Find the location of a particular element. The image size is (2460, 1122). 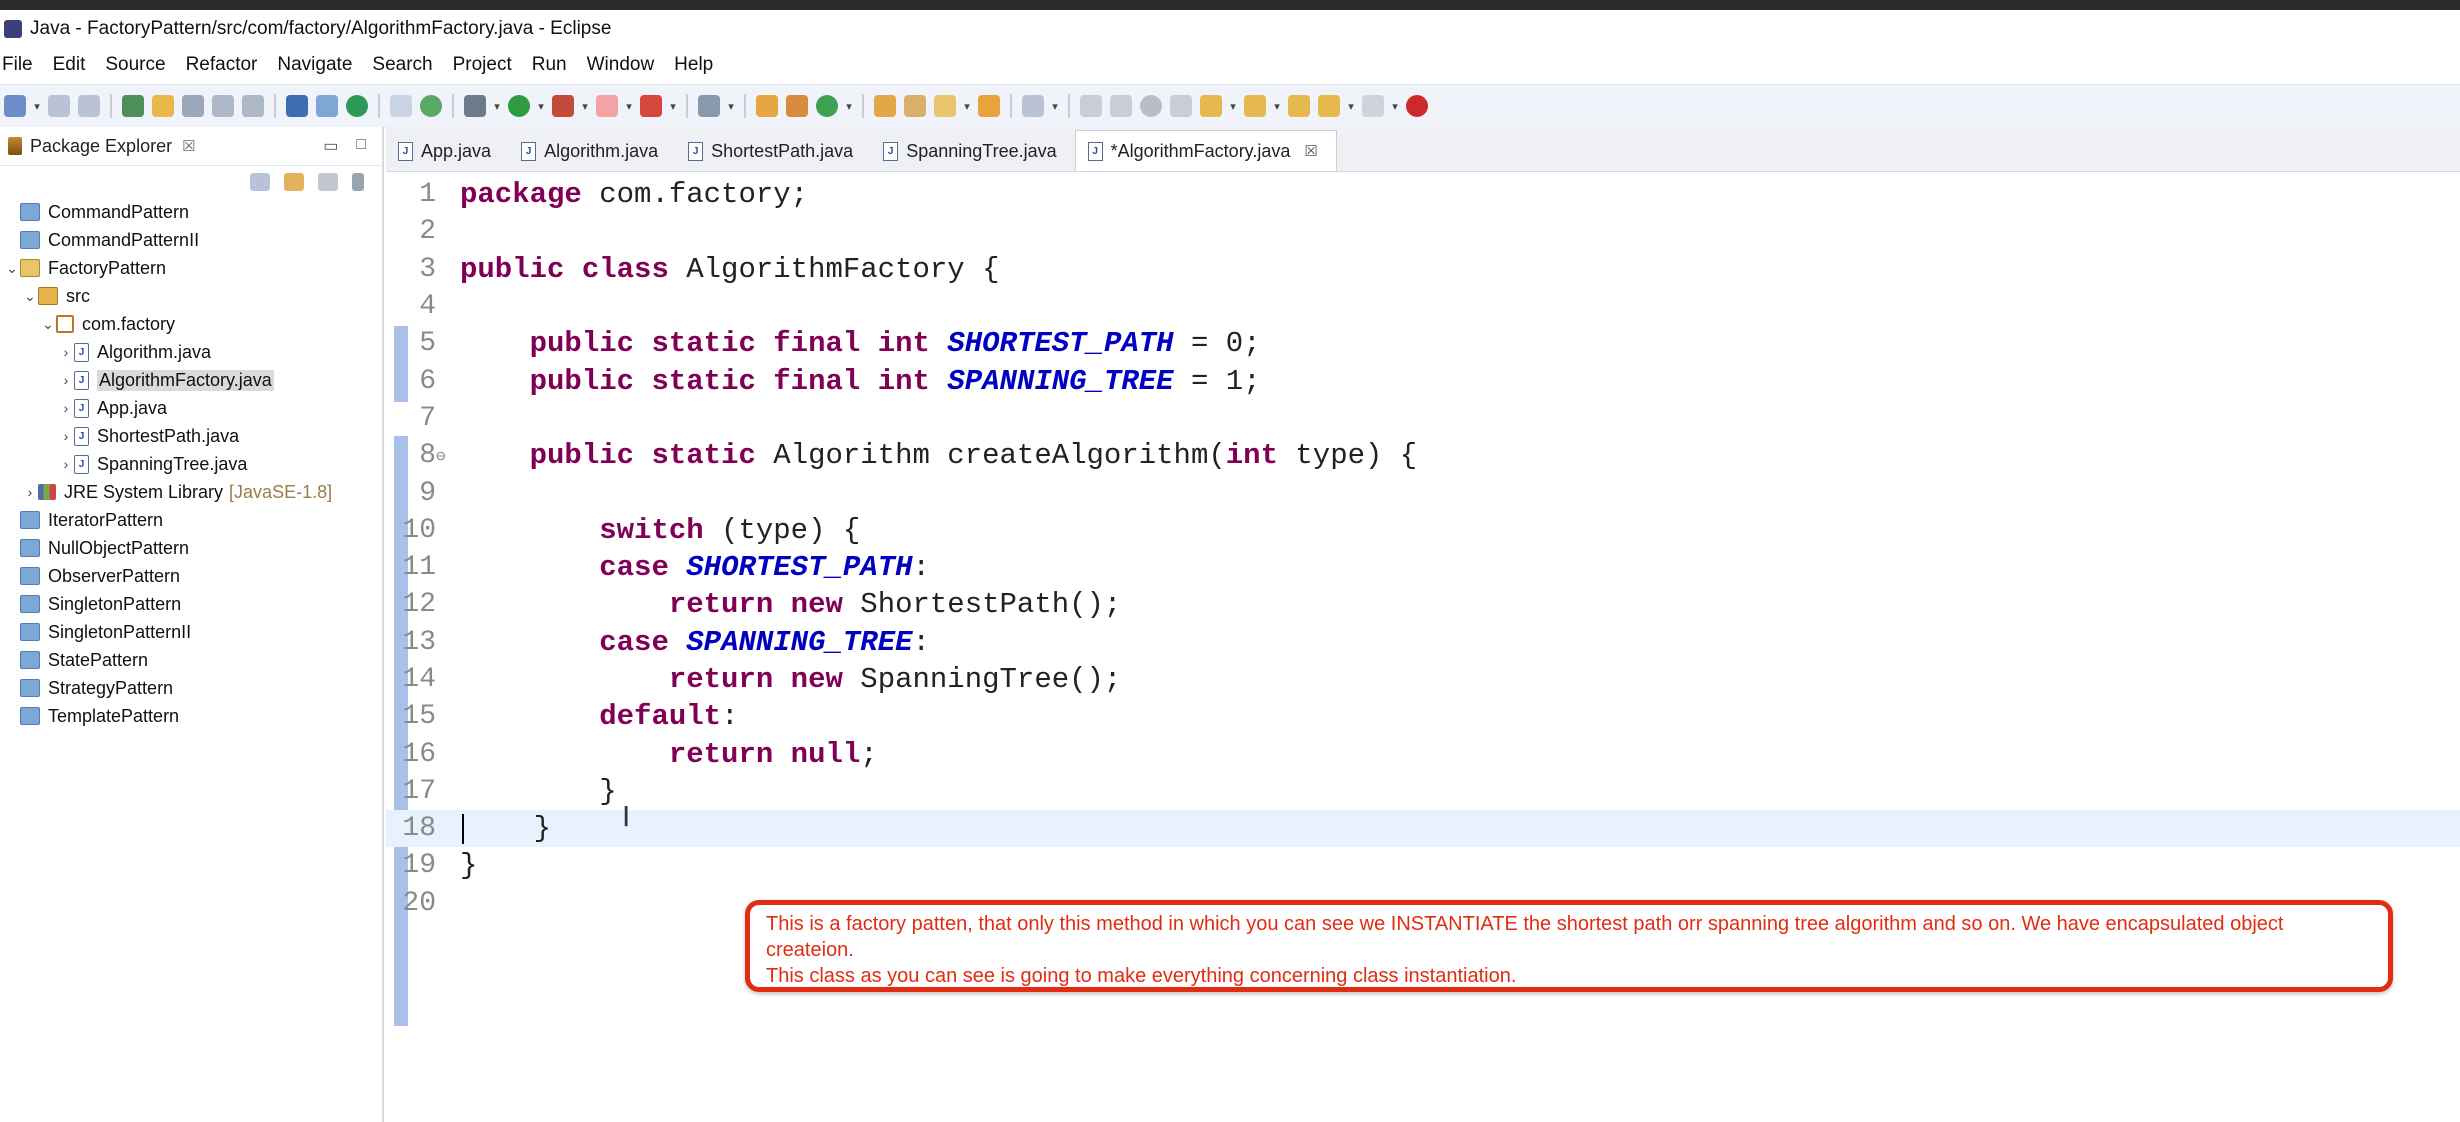

folder-icon is located at coordinates (915, 106).